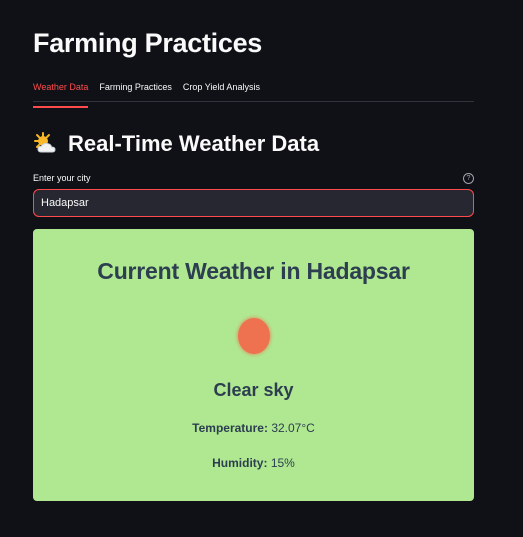 The height and width of the screenshot is (537, 523). I want to click on temperature-label: Temperature:, so click(230, 428).